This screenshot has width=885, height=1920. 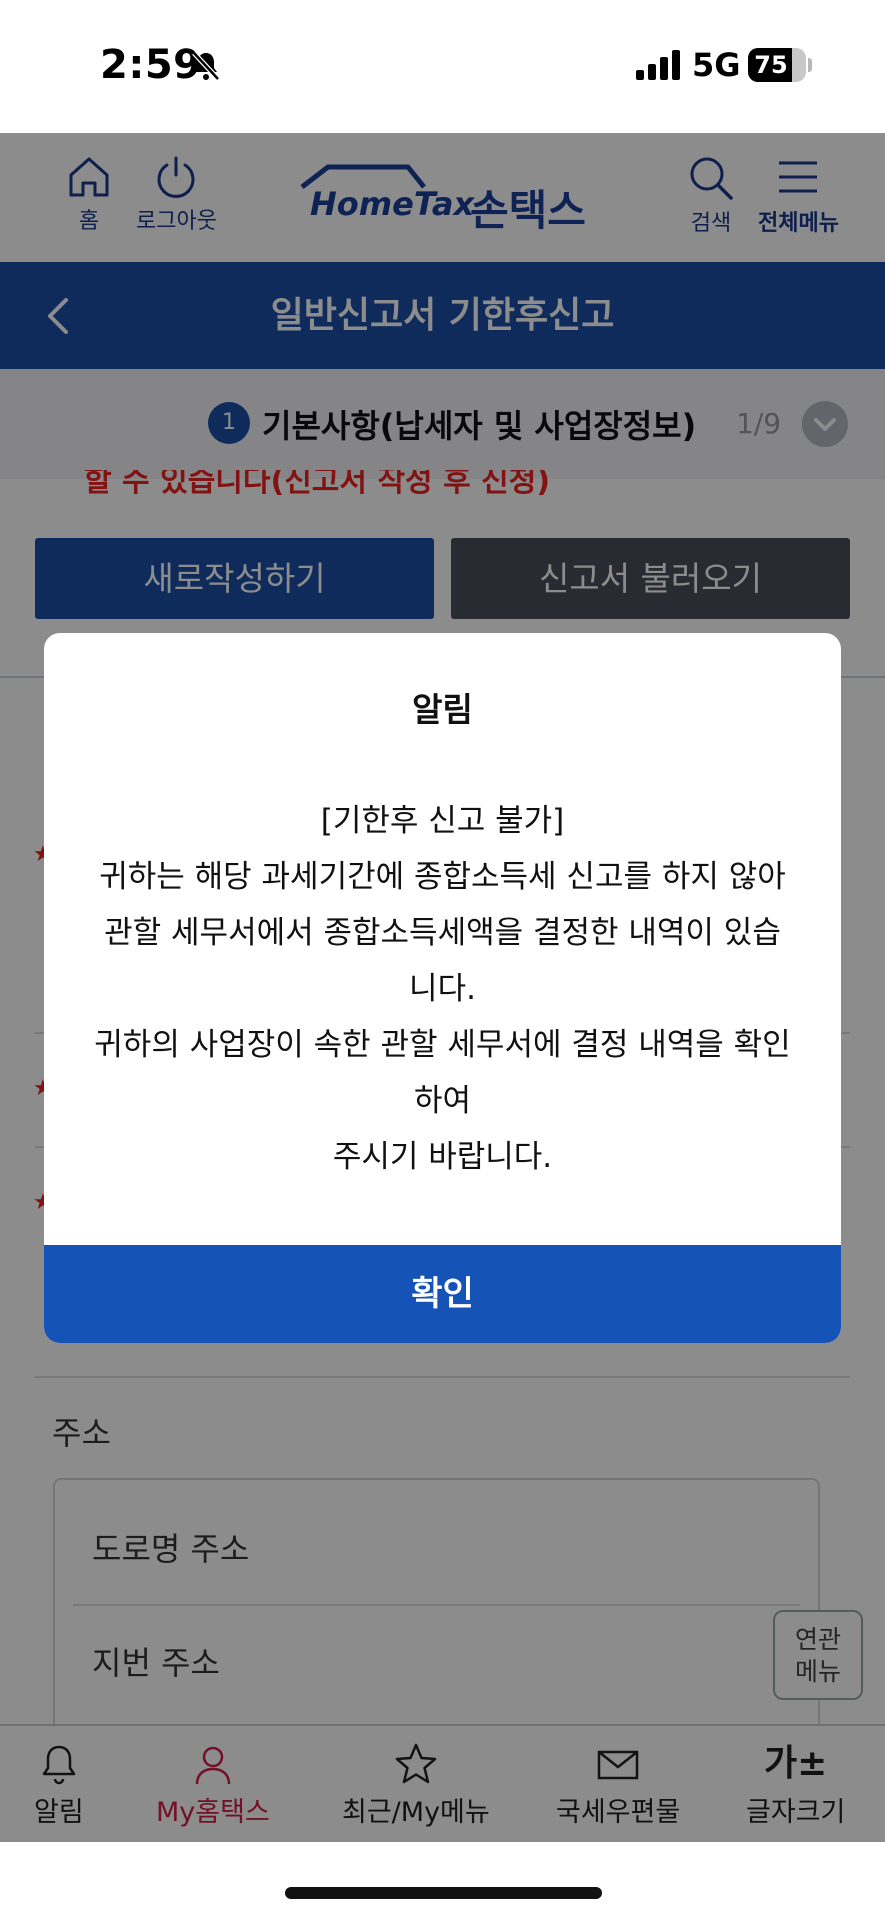 I want to click on message-line: 니다., so click(x=442, y=989).